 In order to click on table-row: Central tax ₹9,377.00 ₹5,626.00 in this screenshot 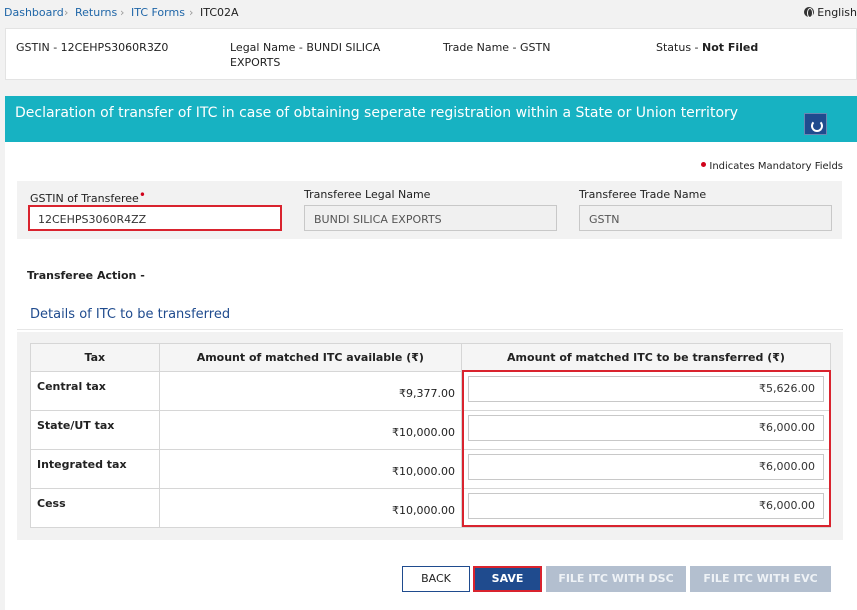, I will do `click(431, 391)`.